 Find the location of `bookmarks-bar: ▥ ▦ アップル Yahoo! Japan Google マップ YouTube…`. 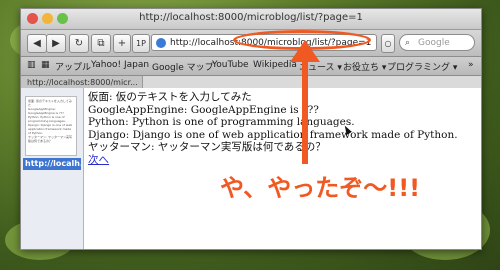

bookmarks-bar: ▥ ▦ アップル Yahoo! Japan Google マップ YouTube… is located at coordinates (251, 66).